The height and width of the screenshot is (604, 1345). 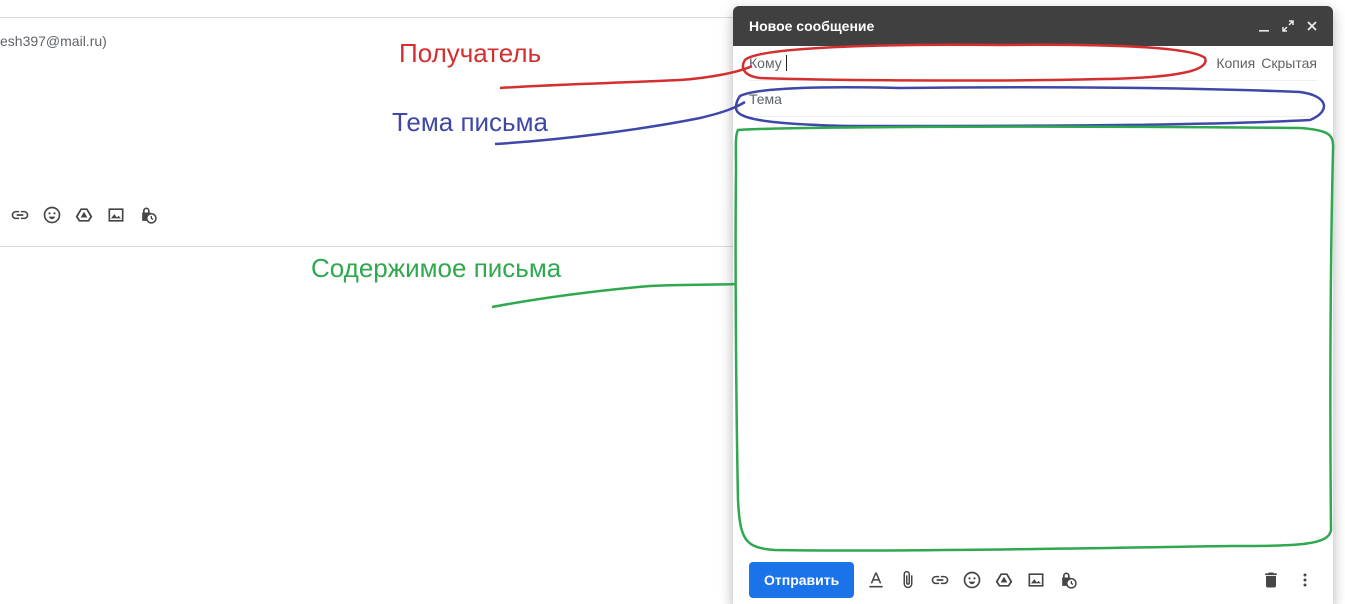 I want to click on cc-link: Копия, so click(x=1235, y=63).